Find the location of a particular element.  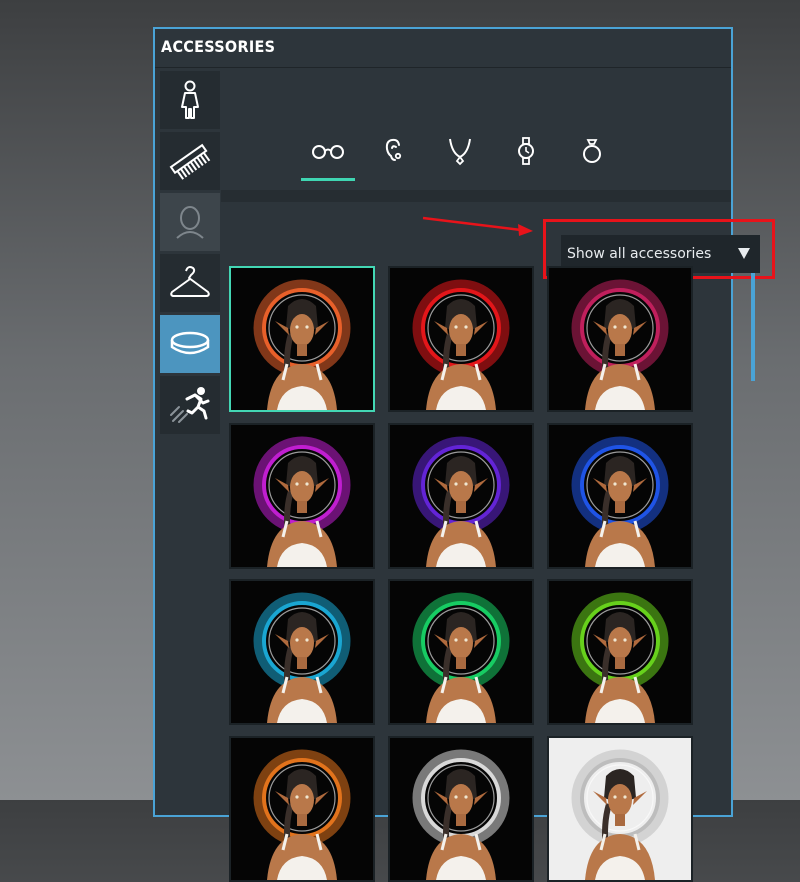

tab-earrings is located at coordinates (394, 151).